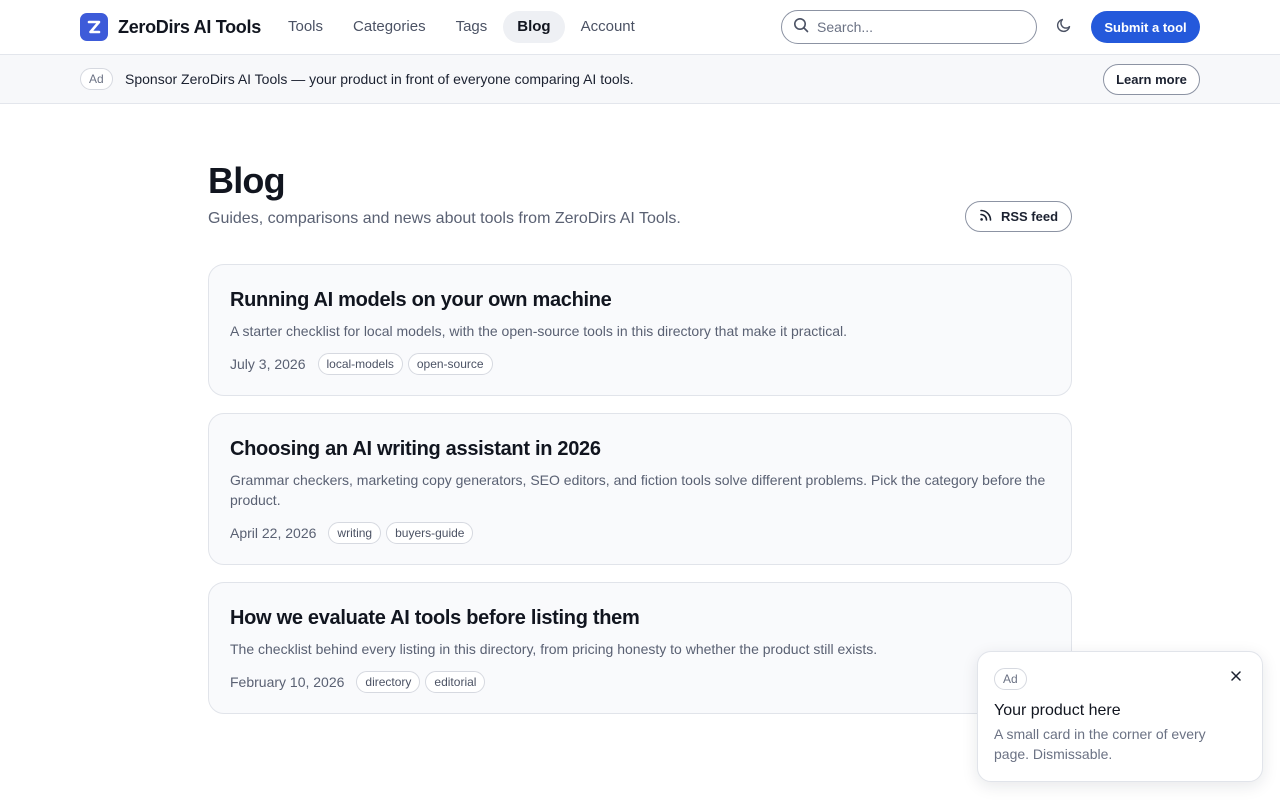 Image resolution: width=1280 pixels, height=800 pixels. What do you see at coordinates (360, 364) in the screenshot?
I see `post-tag: local-models` at bounding box center [360, 364].